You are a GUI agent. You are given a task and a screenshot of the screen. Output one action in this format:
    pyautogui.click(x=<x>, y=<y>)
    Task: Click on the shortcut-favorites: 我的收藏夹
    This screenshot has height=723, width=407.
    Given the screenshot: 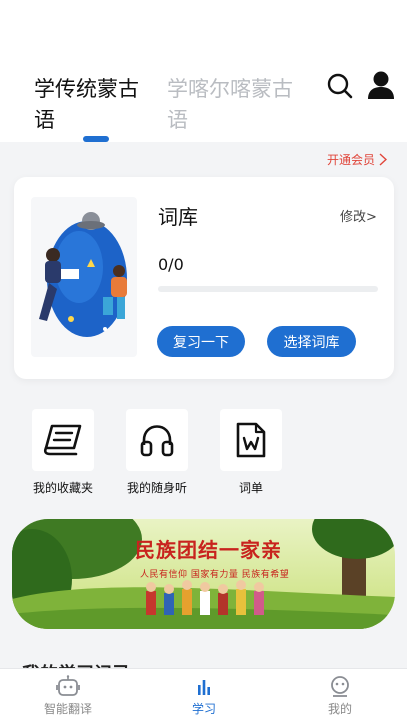 What is the action you would take?
    pyautogui.click(x=63, y=452)
    